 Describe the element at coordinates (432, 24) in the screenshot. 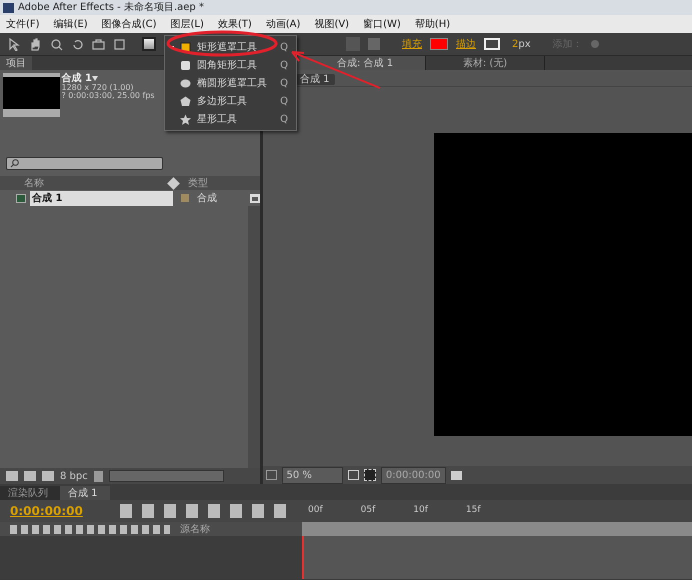

I see `menu-item: 帮助(H)` at that location.